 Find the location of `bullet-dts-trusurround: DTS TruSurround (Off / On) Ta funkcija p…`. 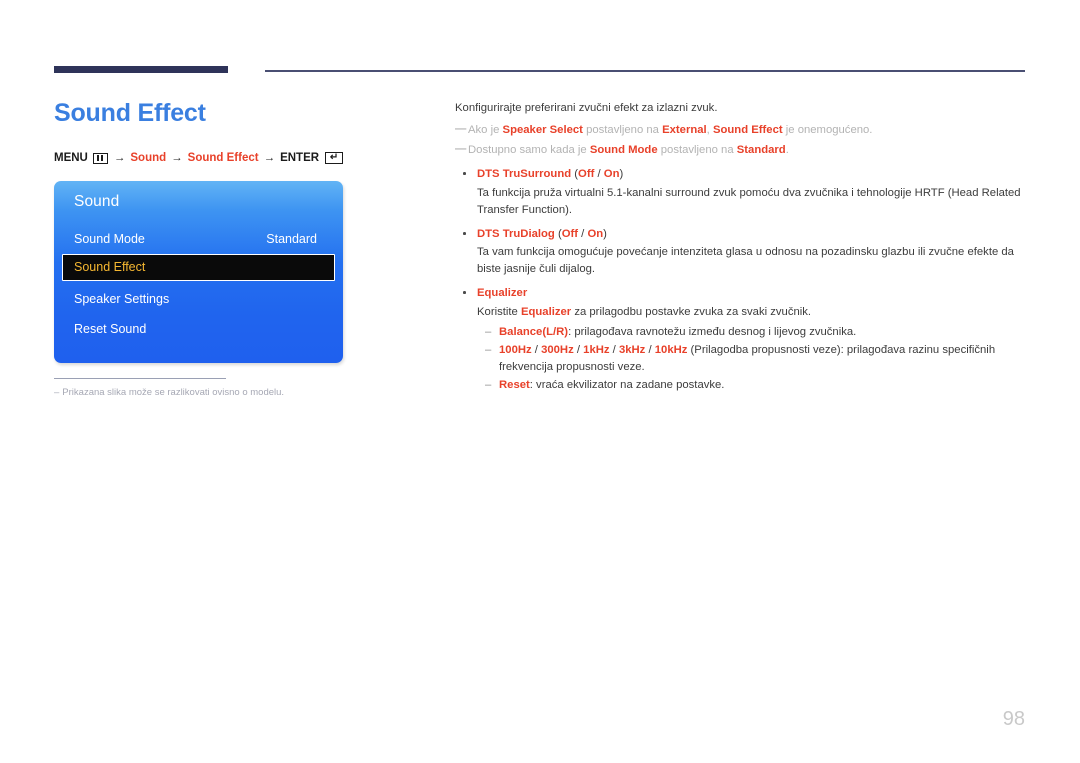

bullet-dts-trusurround: DTS TruSurround (Off / On) Ta funkcija p… is located at coordinates (741, 192).